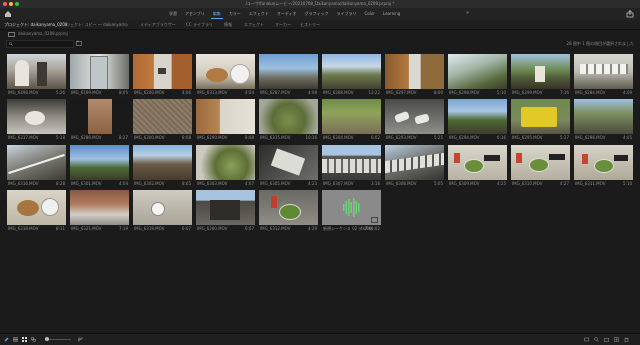  I want to click on clip-item: IMG_6293.MOV 5:25, so click(414, 121).